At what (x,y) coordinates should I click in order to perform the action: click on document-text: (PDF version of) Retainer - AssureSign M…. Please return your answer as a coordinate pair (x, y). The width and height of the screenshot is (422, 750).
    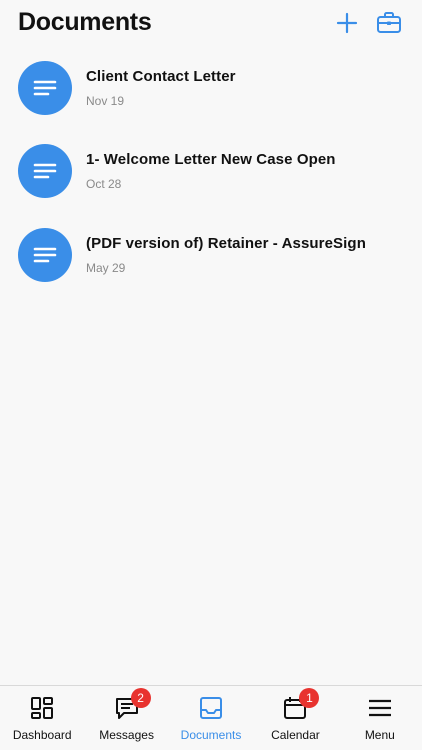
    Looking at the image, I should click on (226, 255).